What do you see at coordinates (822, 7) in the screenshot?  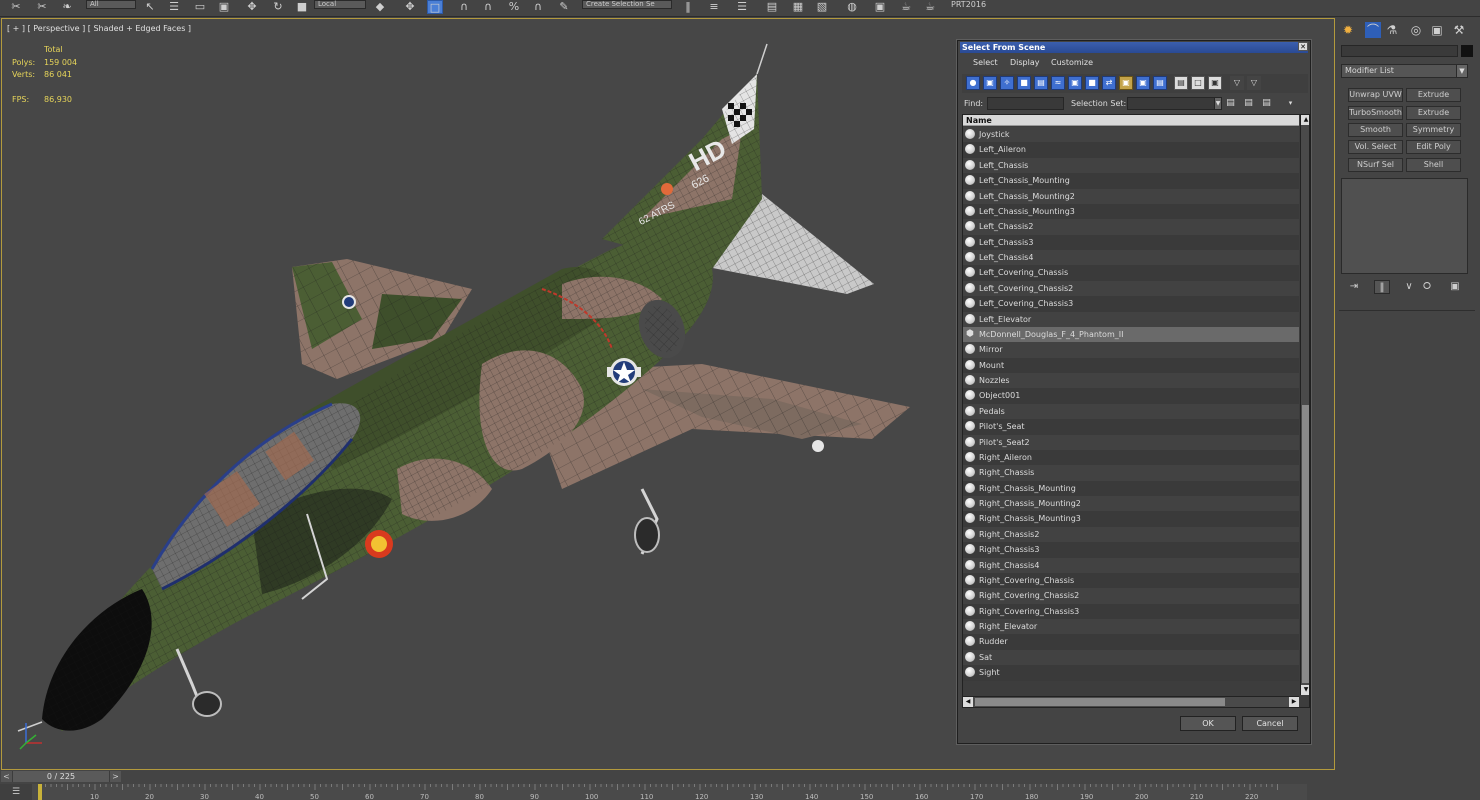 I see `schematic-view-icon: ▧` at bounding box center [822, 7].